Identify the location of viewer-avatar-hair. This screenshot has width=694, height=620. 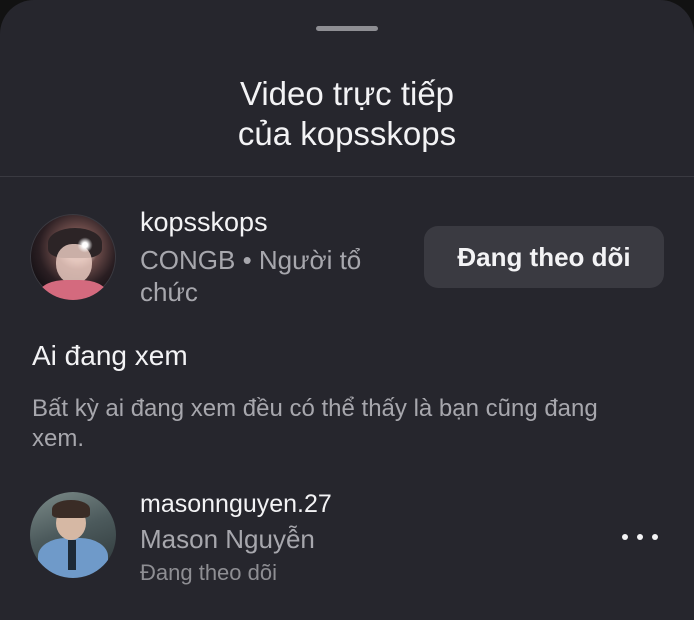
(71, 509).